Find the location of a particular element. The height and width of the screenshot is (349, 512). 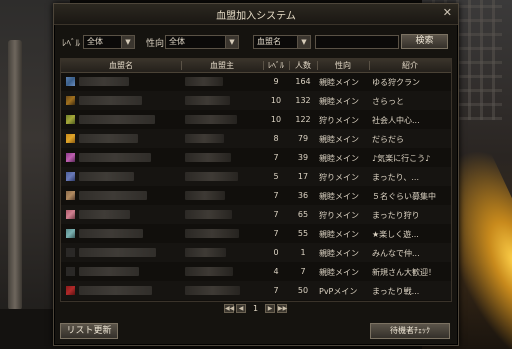

search-input is located at coordinates (357, 42).